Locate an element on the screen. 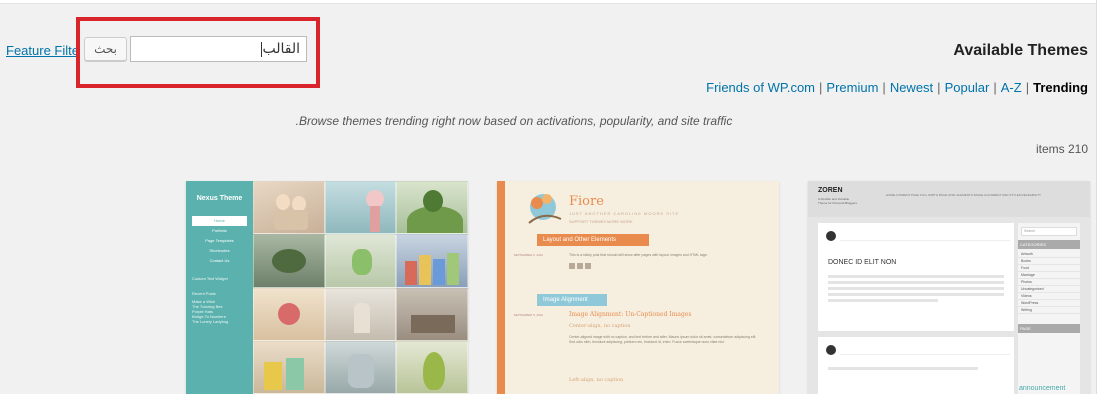  feature-filter-link: Feature Filter is located at coordinates (42, 50).